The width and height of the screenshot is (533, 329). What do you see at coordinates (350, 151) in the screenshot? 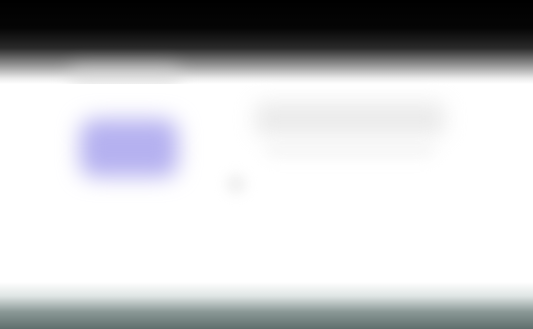
I see `body-text` at bounding box center [350, 151].